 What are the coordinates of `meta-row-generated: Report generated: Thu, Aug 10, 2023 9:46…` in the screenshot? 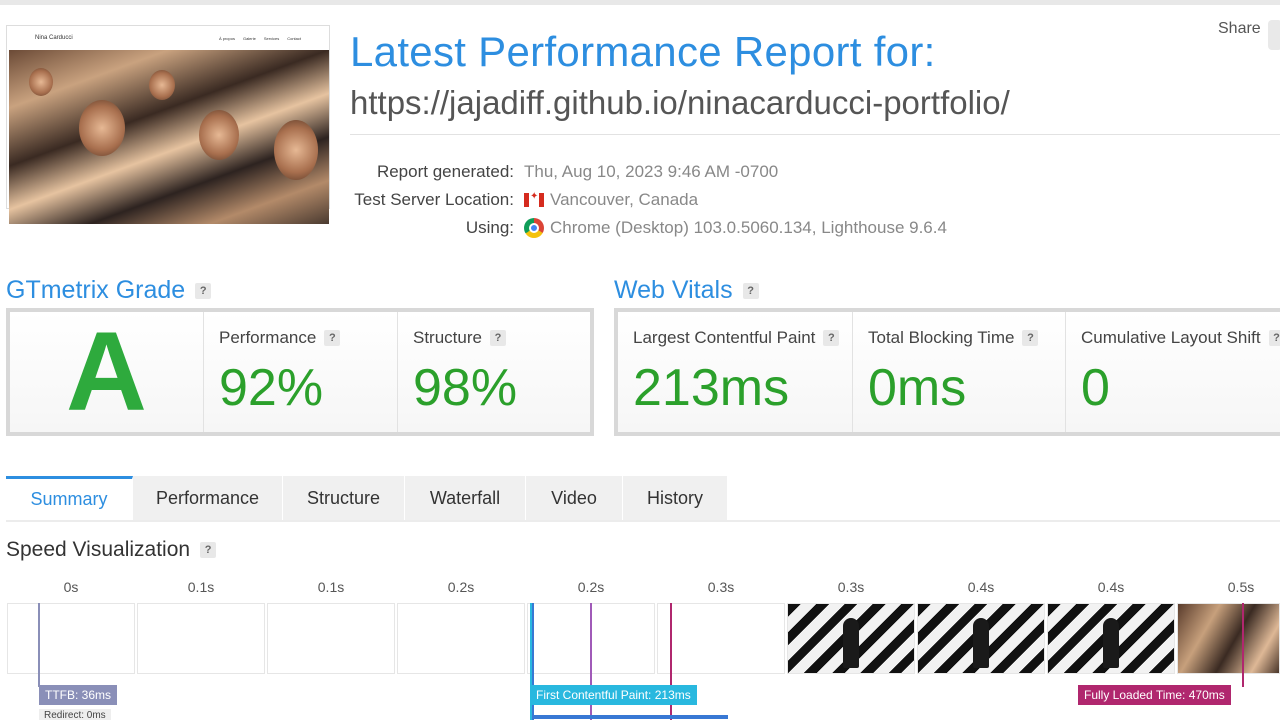 It's located at (643, 172).